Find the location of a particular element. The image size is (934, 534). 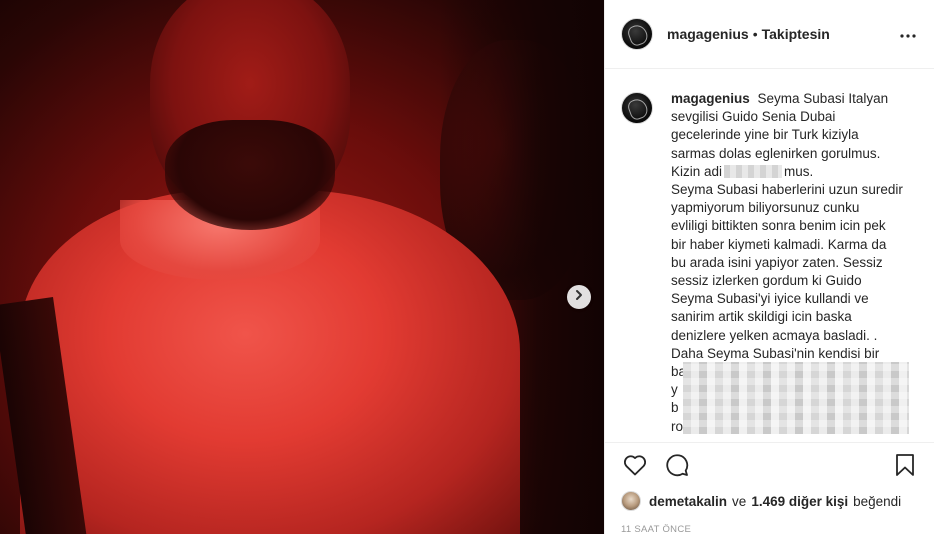

caption-line: bu arada isini yapiyor zaten. Sessiz is located at coordinates (777, 262).